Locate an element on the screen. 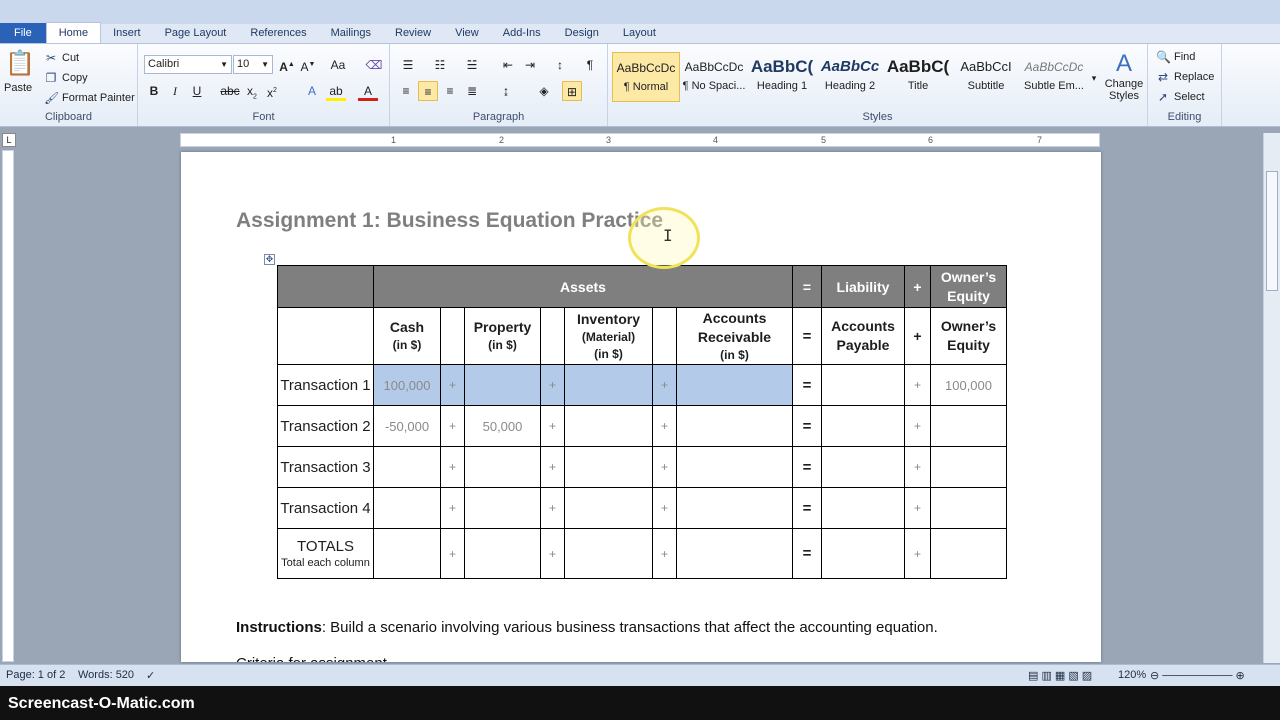 This screenshot has width=1280, height=720. bullets-icon: ☰ is located at coordinates (408, 65).